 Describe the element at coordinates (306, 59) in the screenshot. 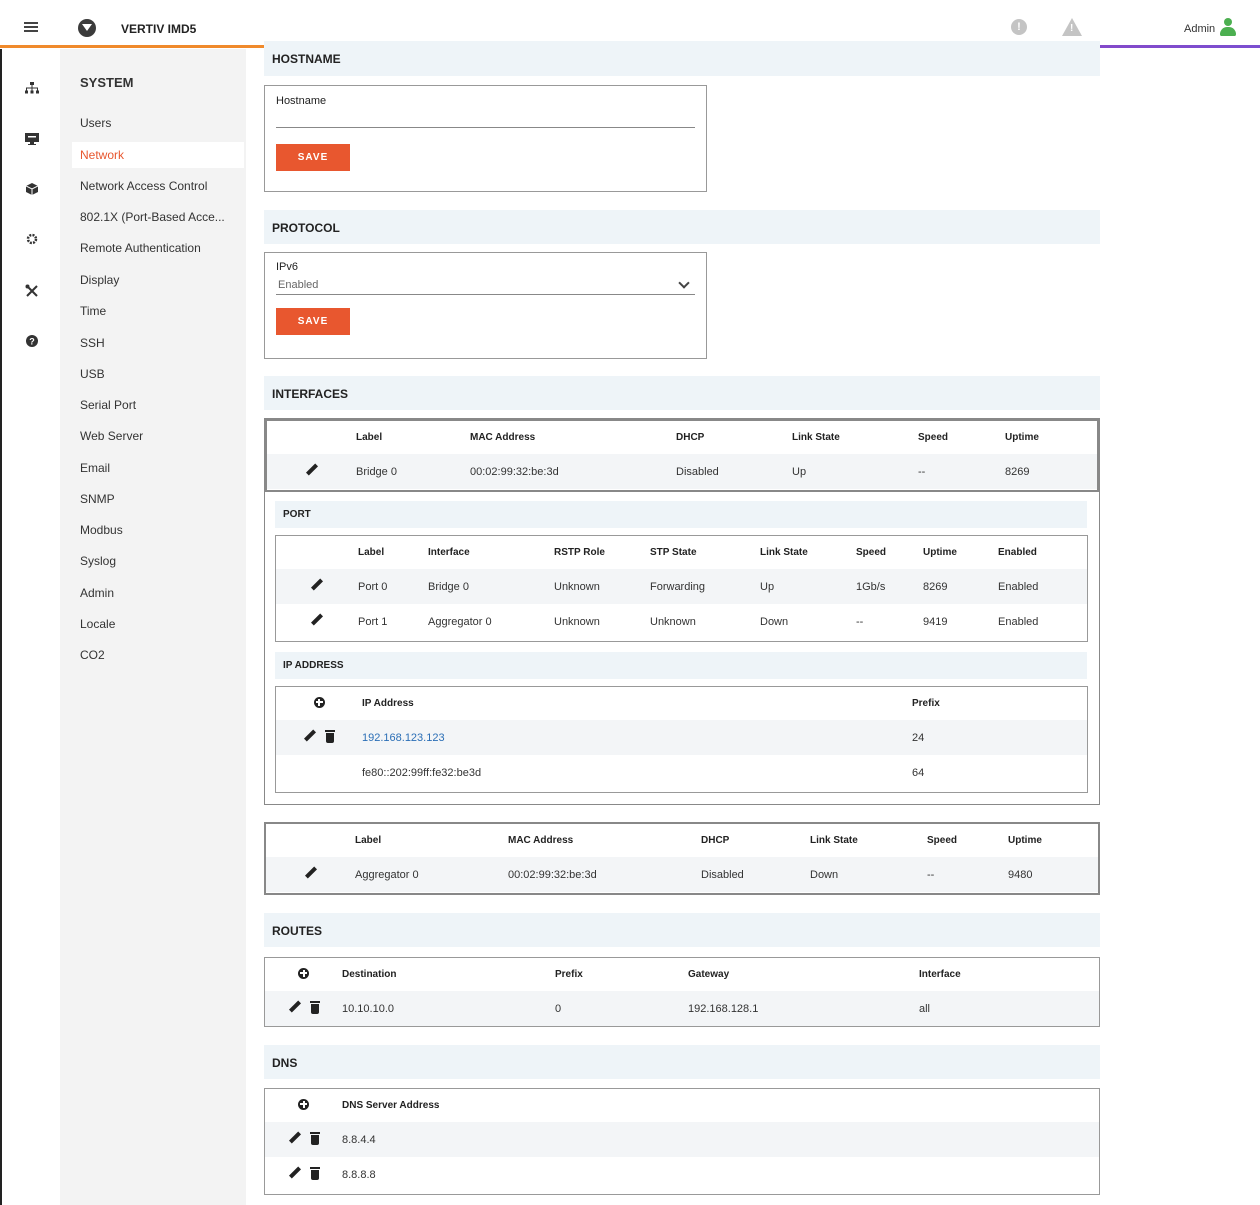

I see `hostname-section-title: HOSTNAME` at that location.